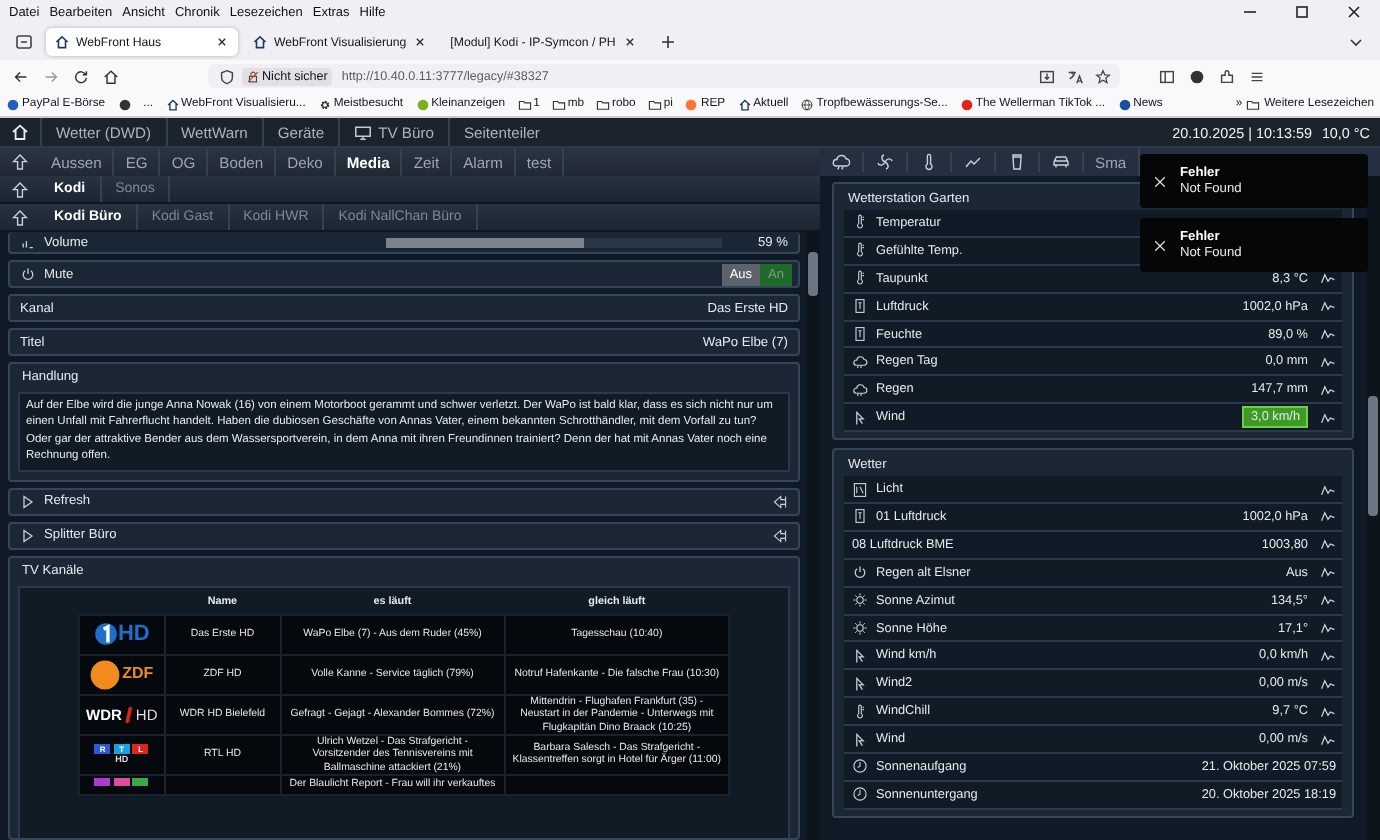 The height and width of the screenshot is (840, 1380). Describe the element at coordinates (24, 42) in the screenshot. I see `tab-list-icon` at that location.